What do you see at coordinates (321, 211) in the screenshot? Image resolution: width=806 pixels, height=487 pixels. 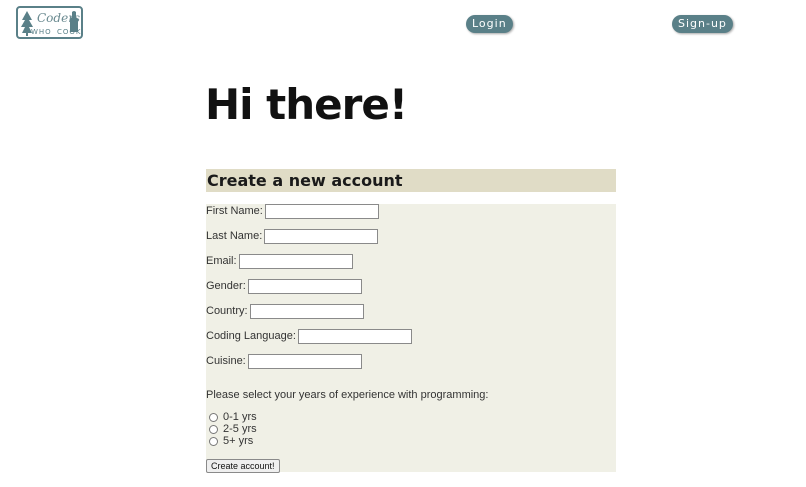 I see `first-name-field` at bounding box center [321, 211].